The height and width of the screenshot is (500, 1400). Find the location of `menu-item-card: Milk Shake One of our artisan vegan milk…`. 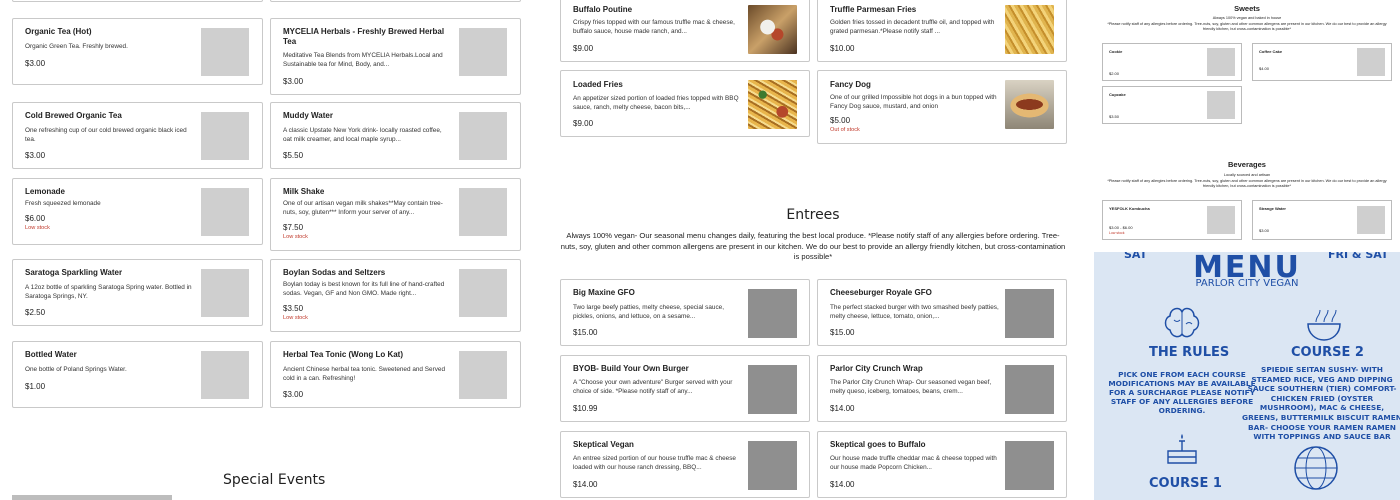

menu-item-card: Milk Shake One of our artisan vegan milk… is located at coordinates (395, 214).